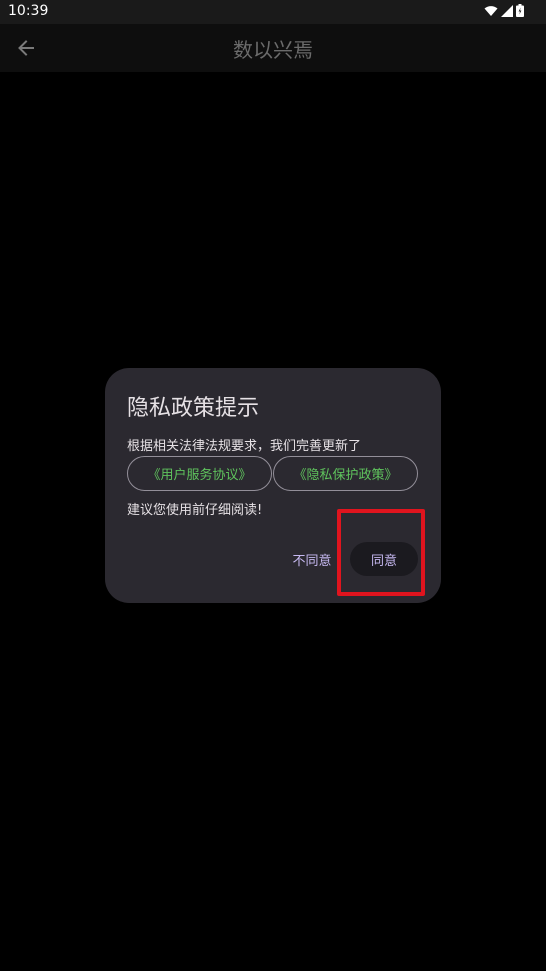  Describe the element at coordinates (520, 10) in the screenshot. I see `battery-icon` at that location.